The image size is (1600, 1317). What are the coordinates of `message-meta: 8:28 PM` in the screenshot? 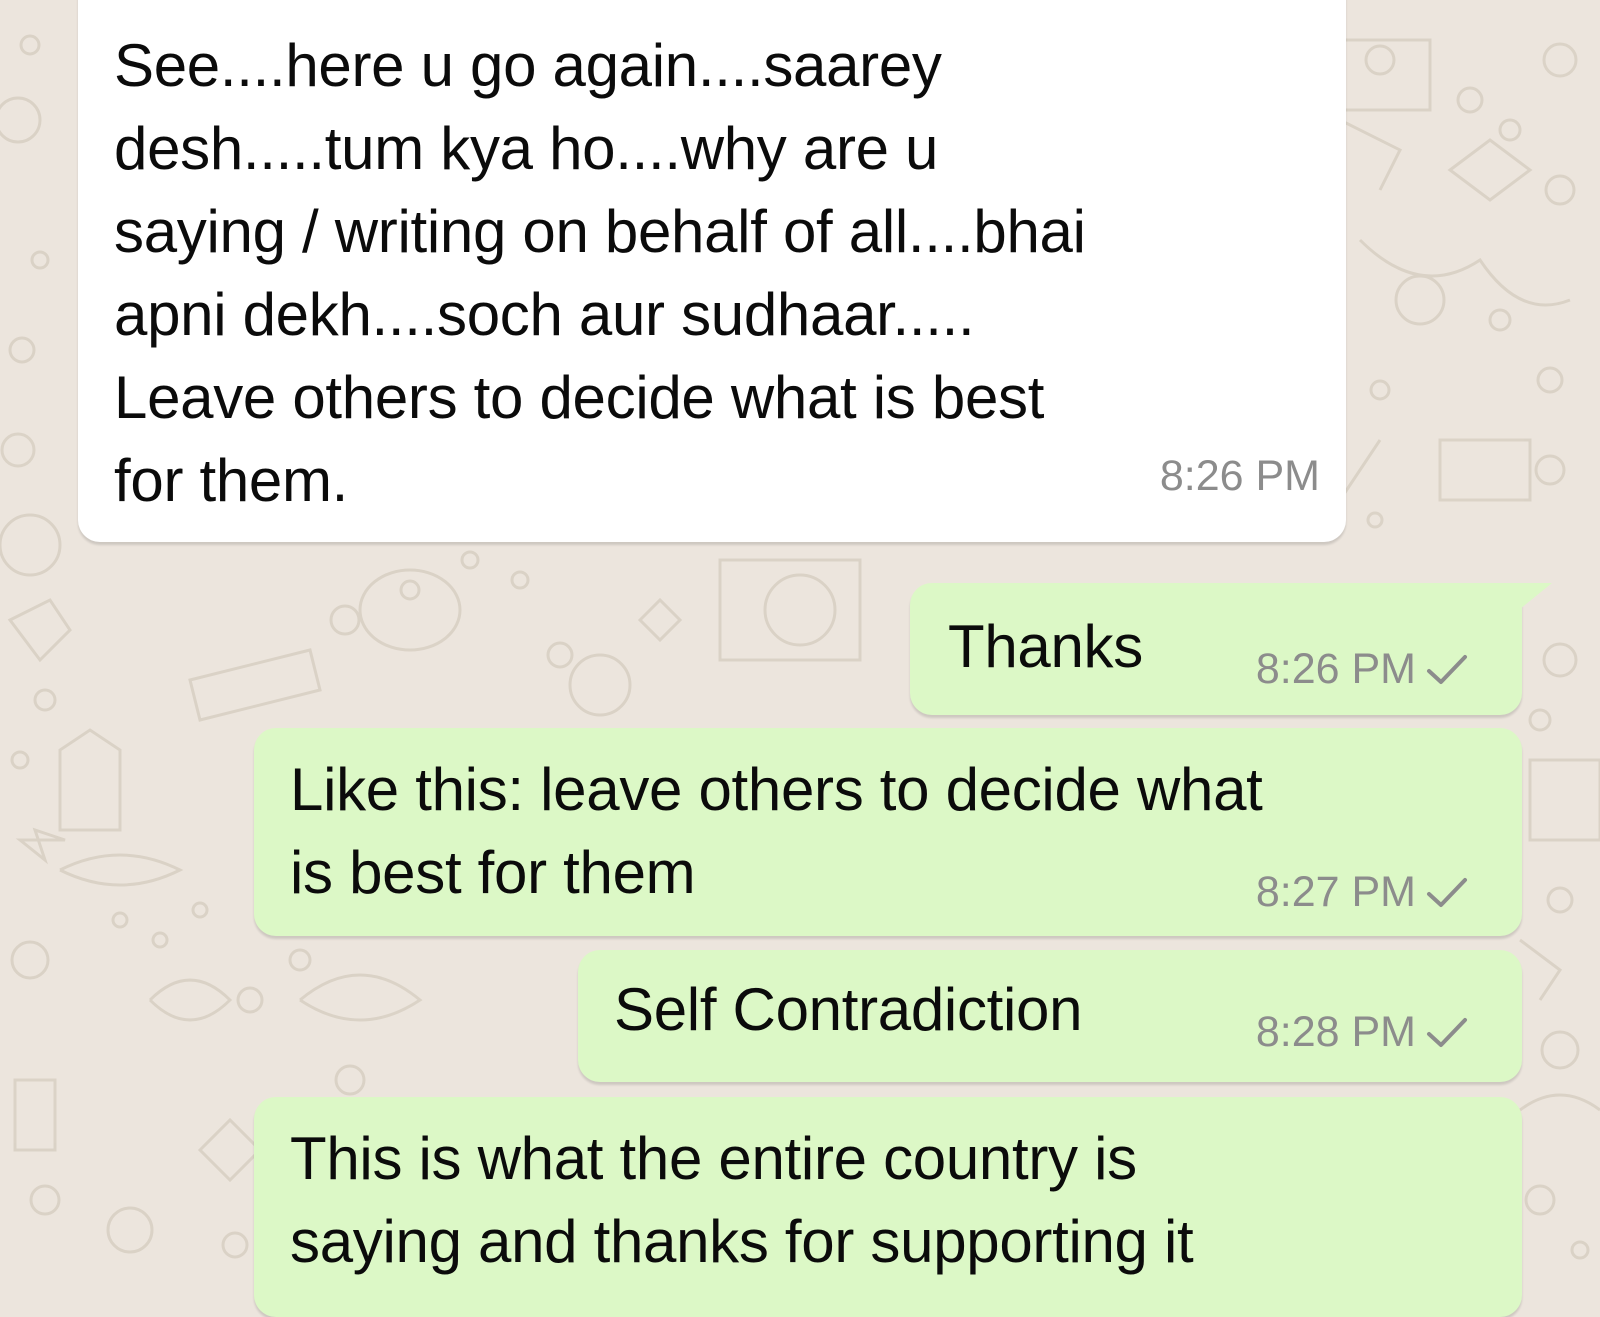 It's located at (1362, 1032).